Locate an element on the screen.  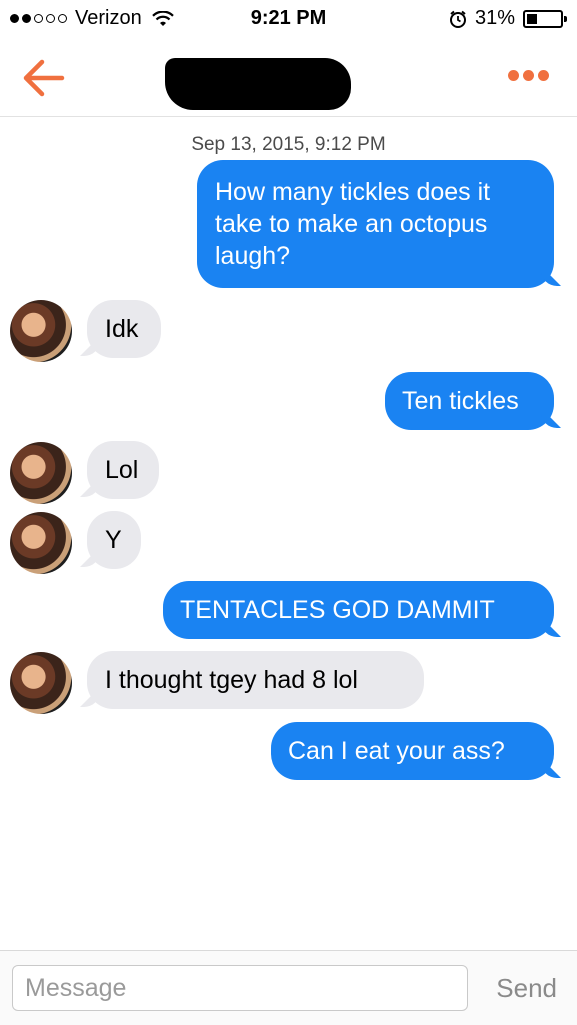
back-arrow-icon is located at coordinates (44, 78).